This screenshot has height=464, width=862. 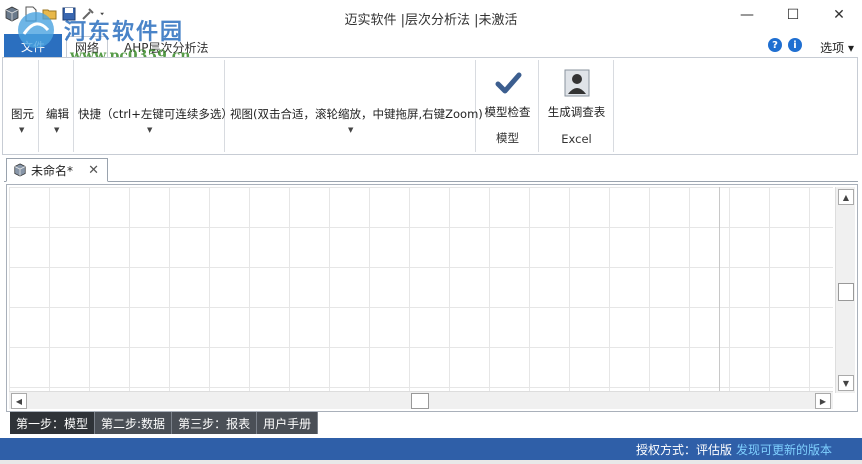 What do you see at coordinates (431, 170) in the screenshot?
I see `document-tab-strip: 未命名* ✕` at bounding box center [431, 170].